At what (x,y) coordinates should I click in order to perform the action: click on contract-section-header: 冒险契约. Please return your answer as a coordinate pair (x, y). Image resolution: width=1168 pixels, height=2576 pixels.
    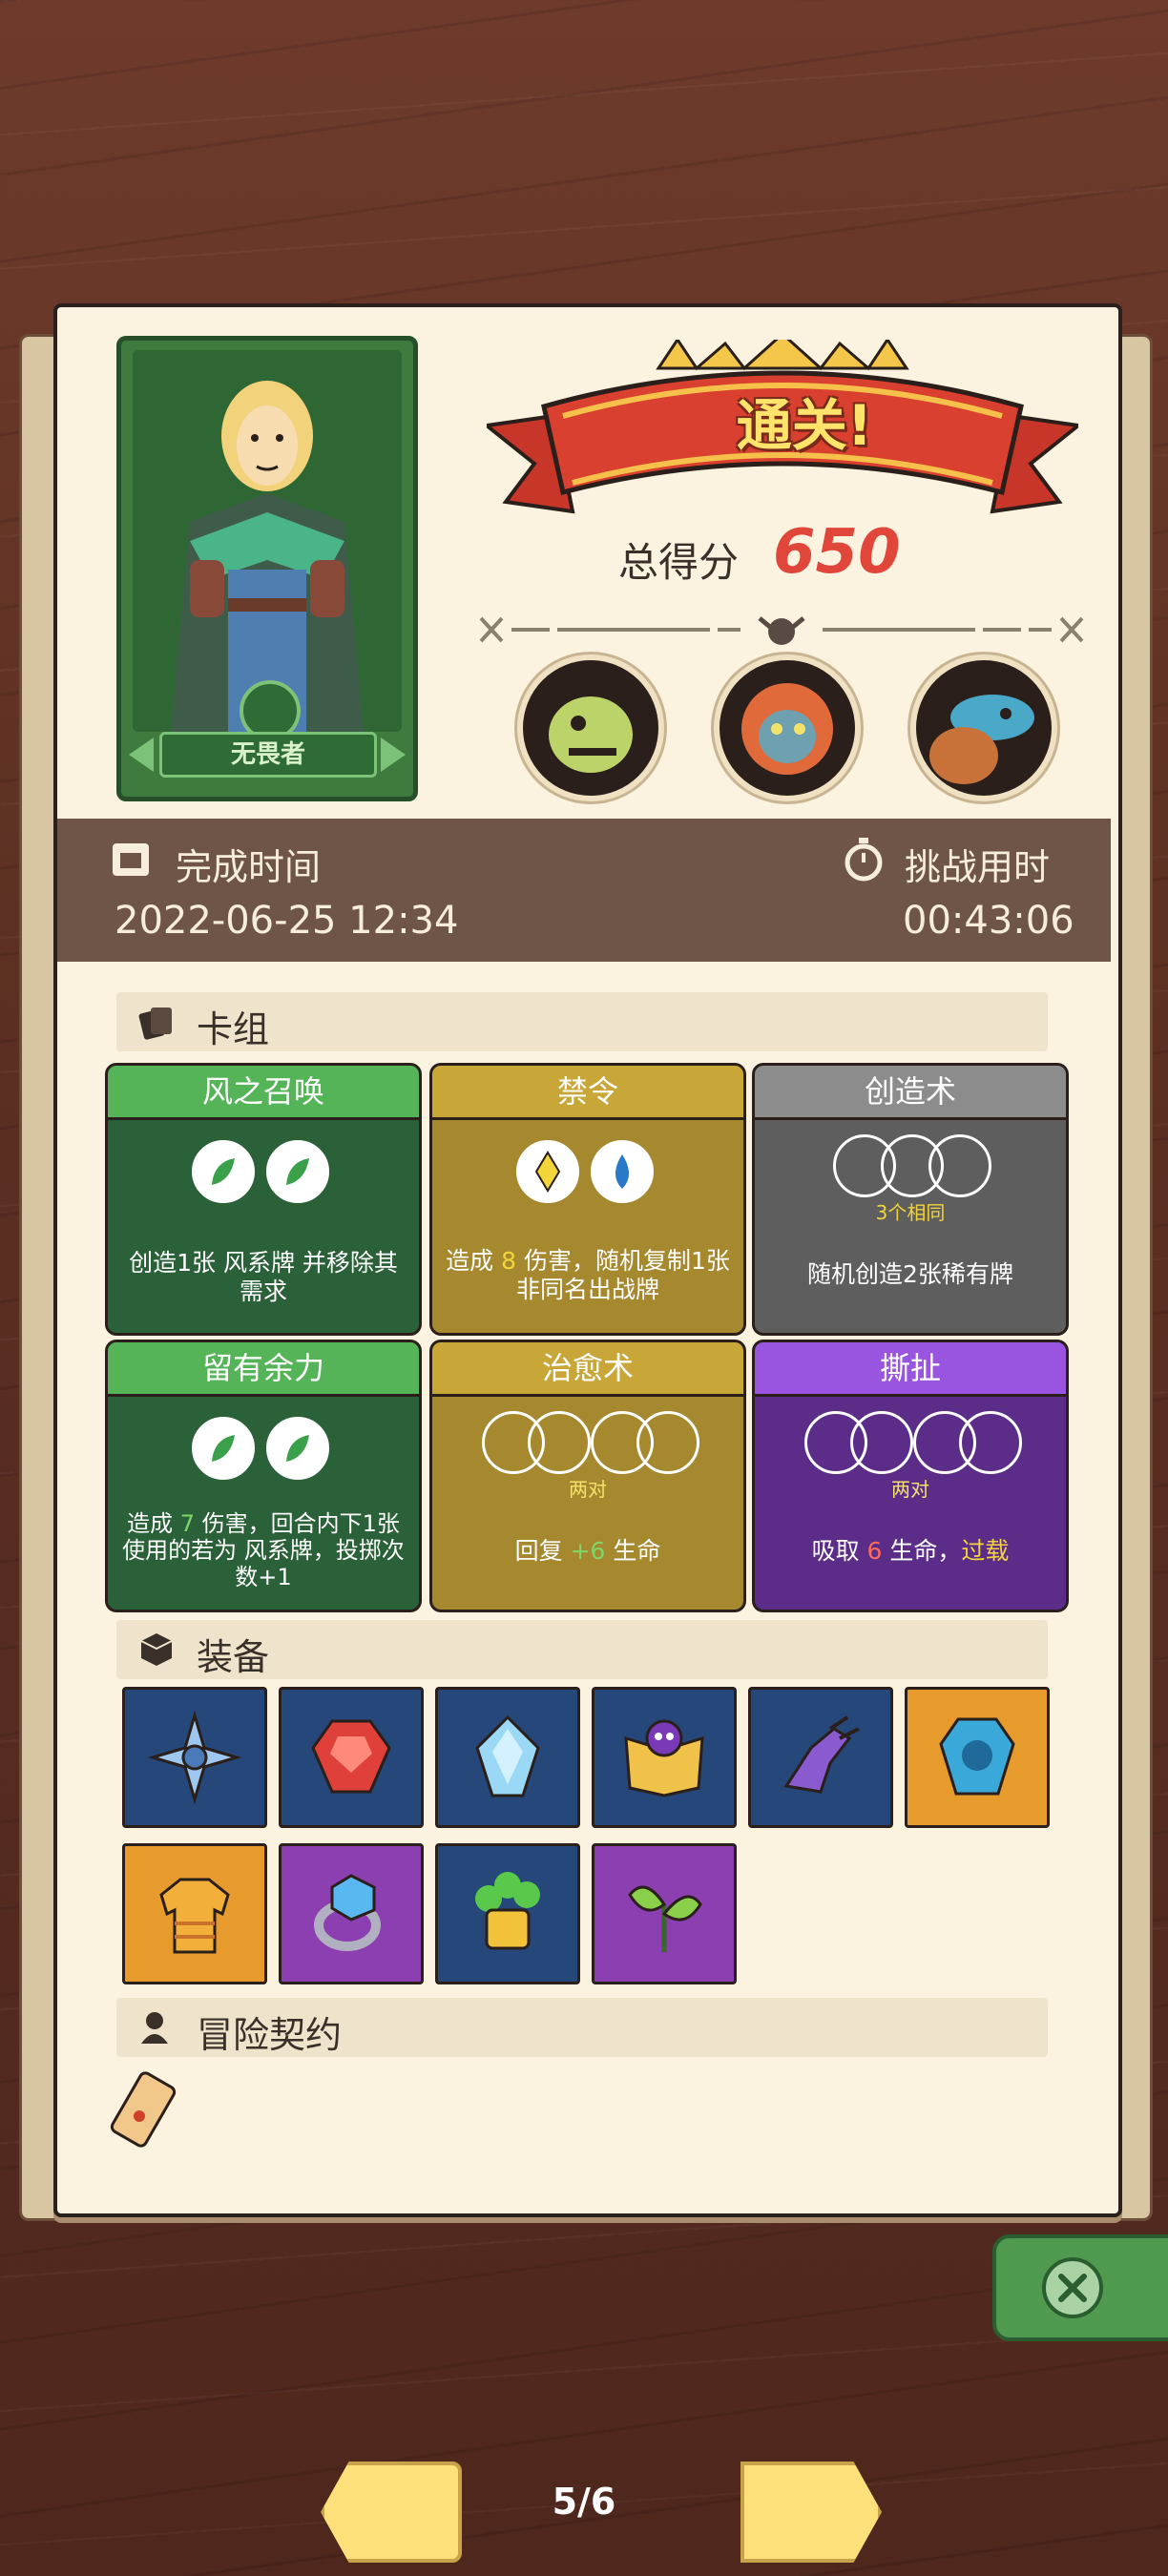
    Looking at the image, I should click on (582, 2027).